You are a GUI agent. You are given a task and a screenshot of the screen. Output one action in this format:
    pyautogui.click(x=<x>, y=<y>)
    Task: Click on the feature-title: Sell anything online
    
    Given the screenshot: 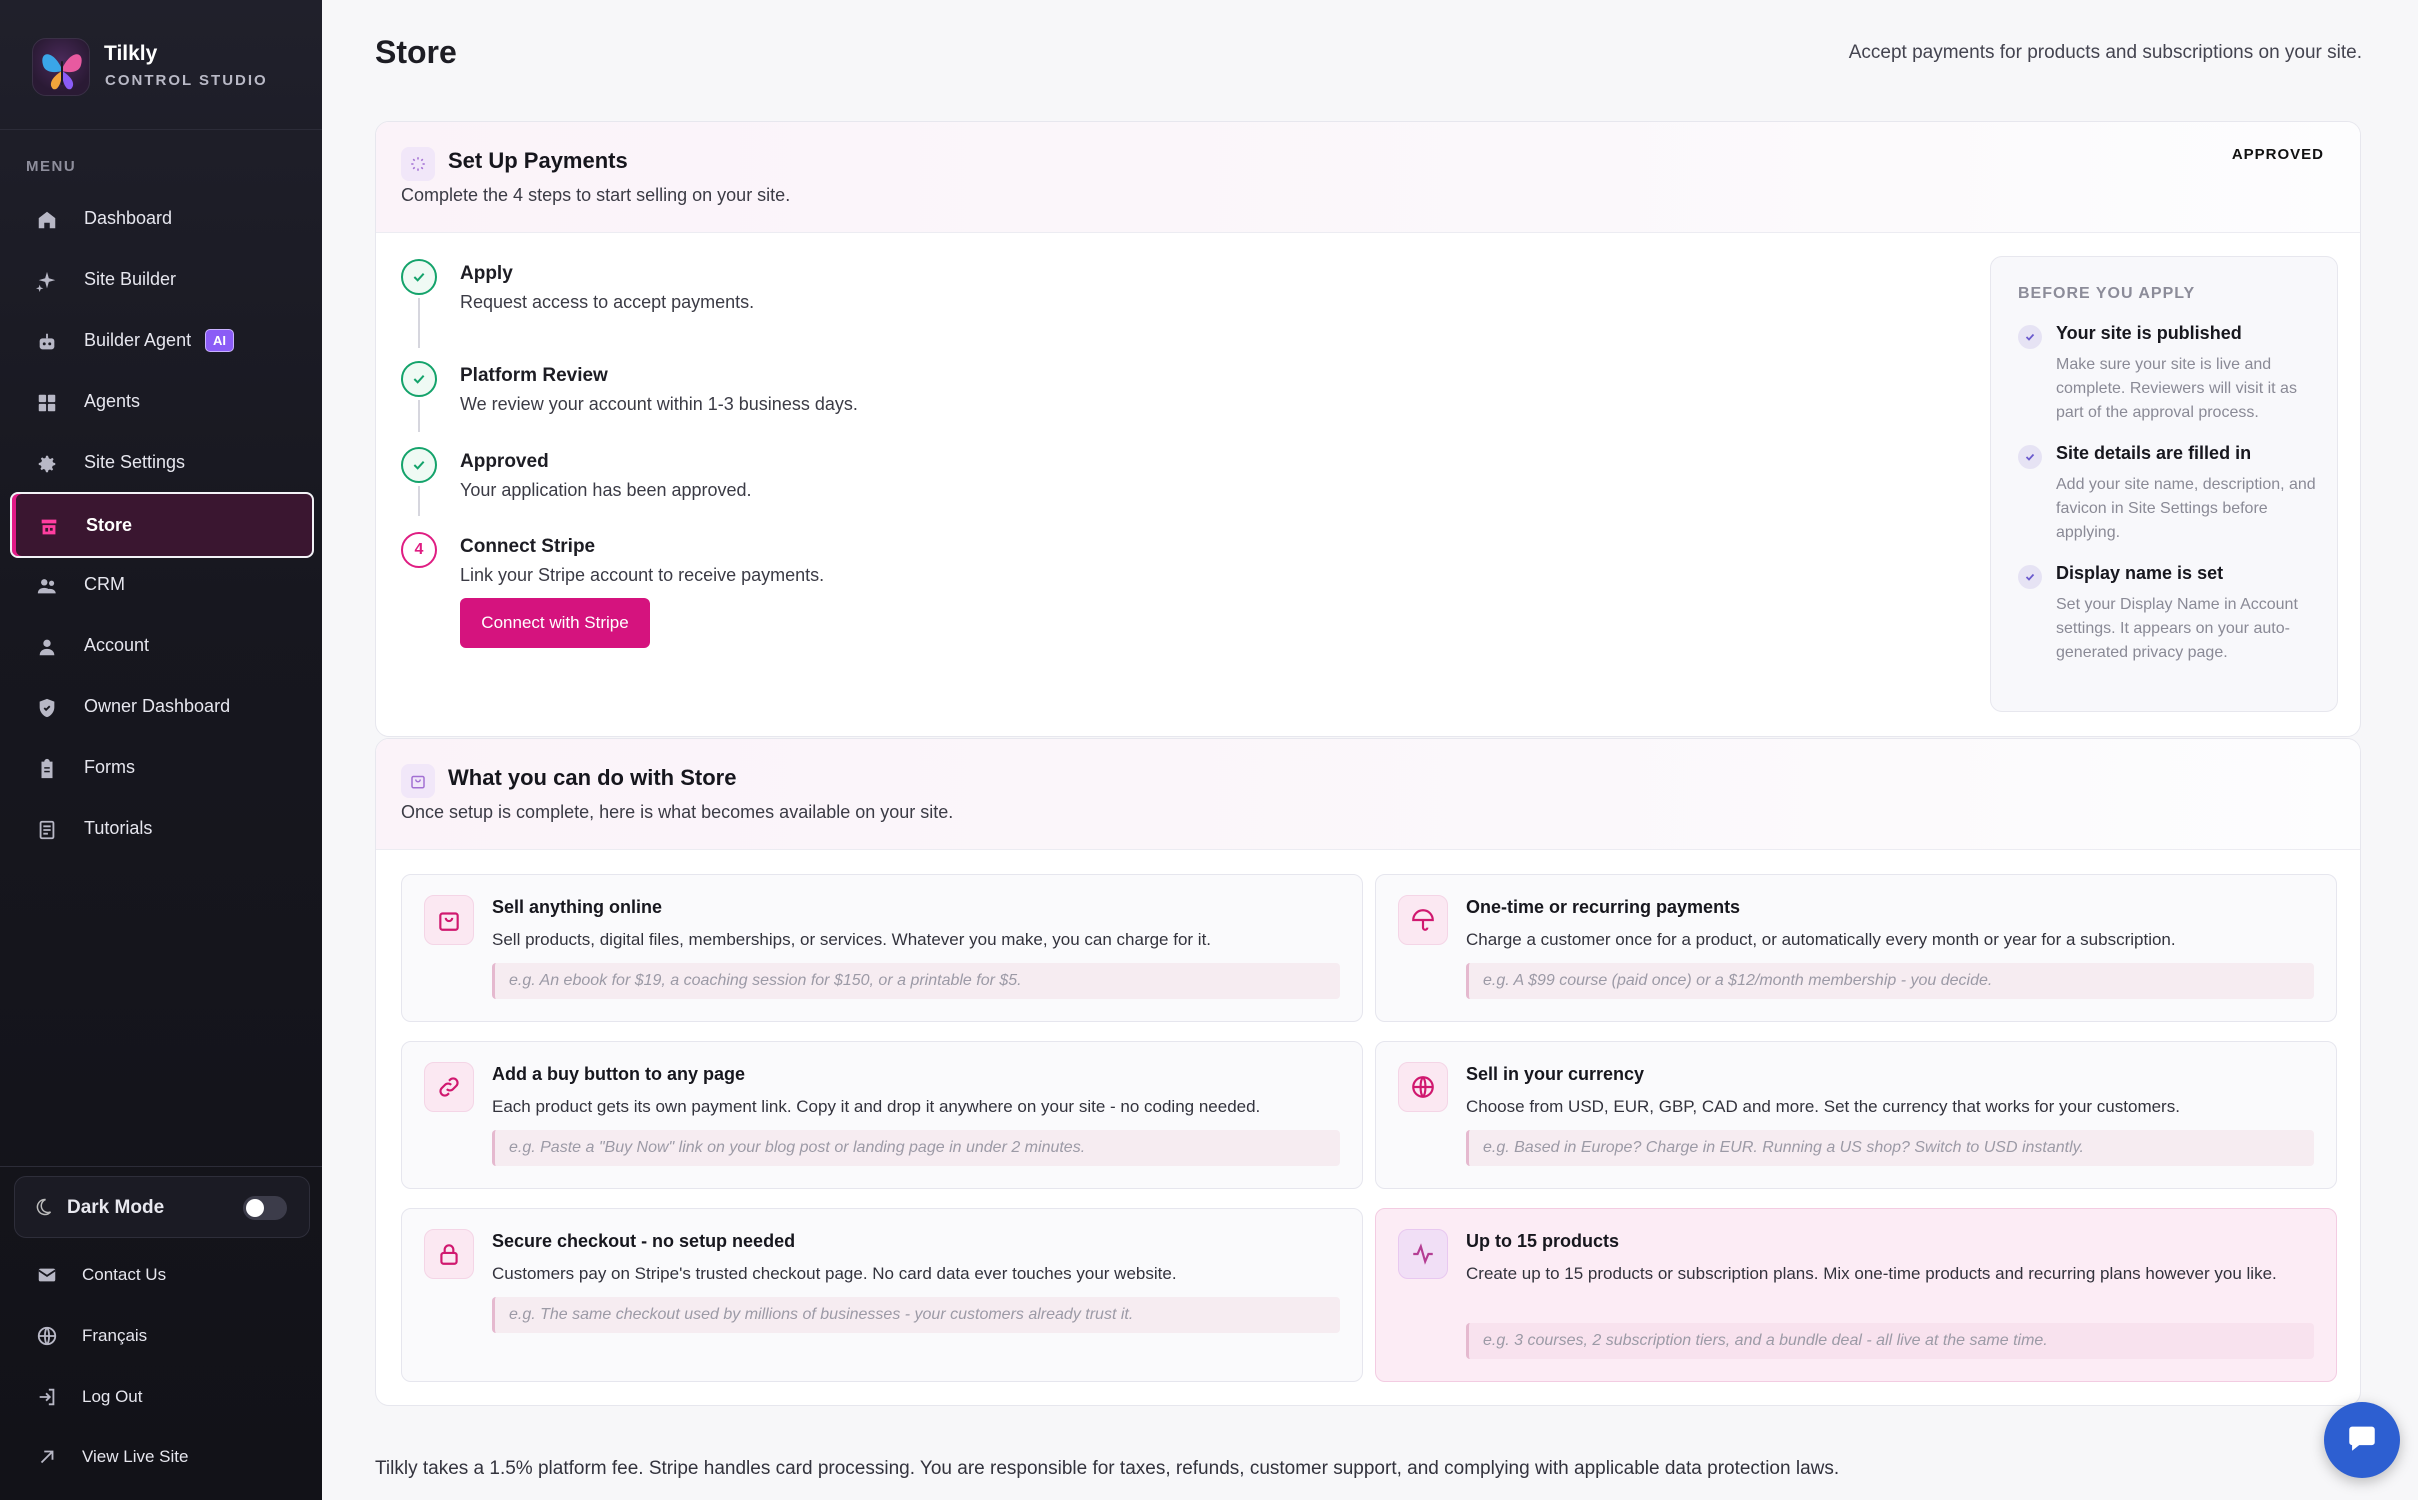 What is the action you would take?
    pyautogui.click(x=577, y=907)
    